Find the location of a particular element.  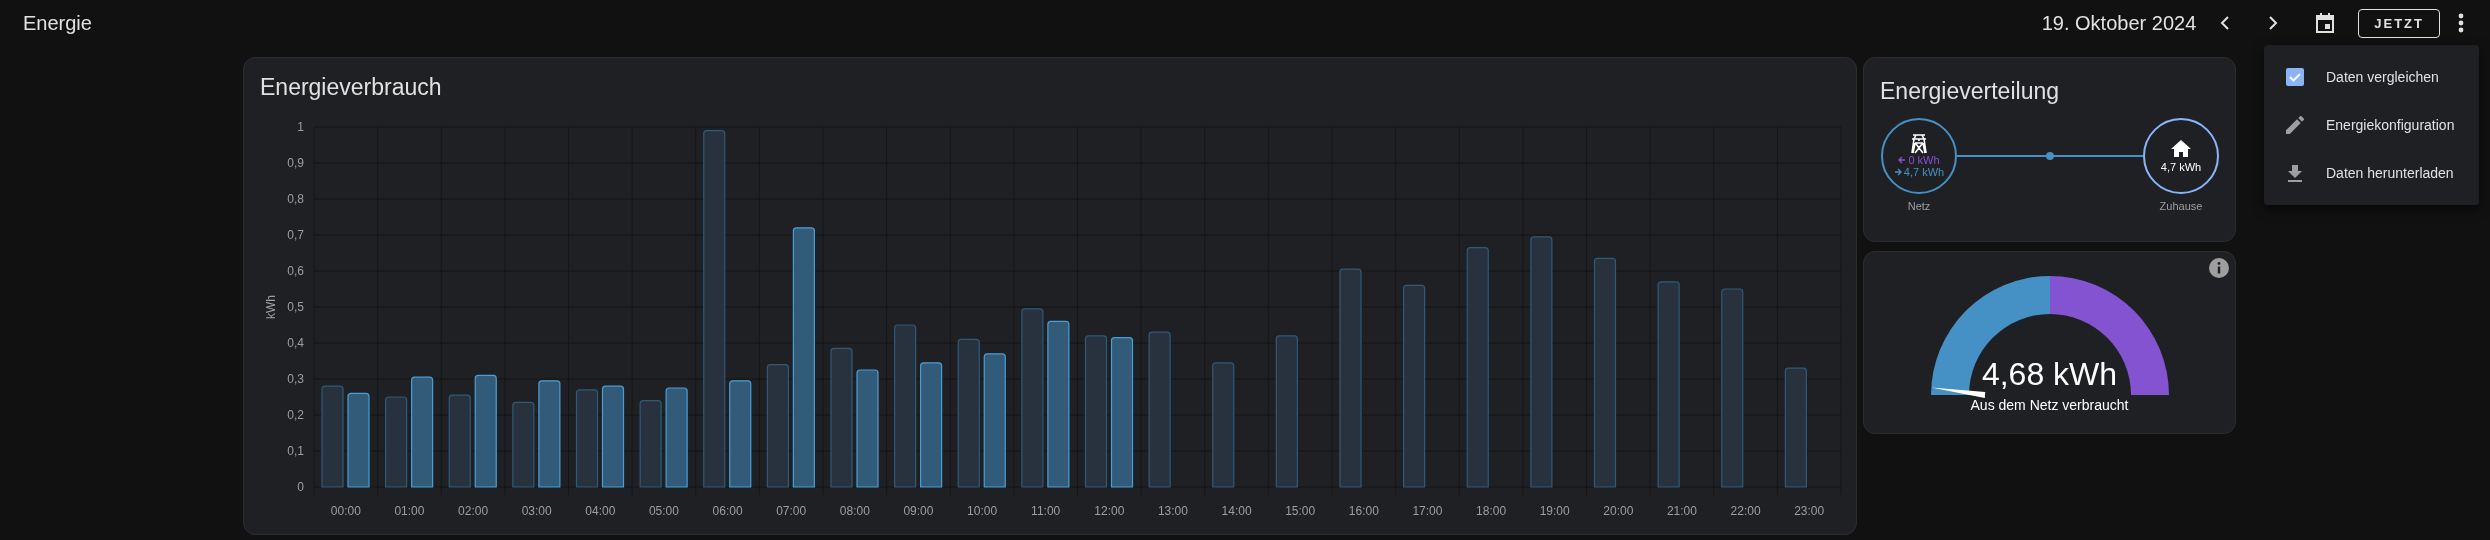

axis-tick-label: 19:00 is located at coordinates (1554, 511).